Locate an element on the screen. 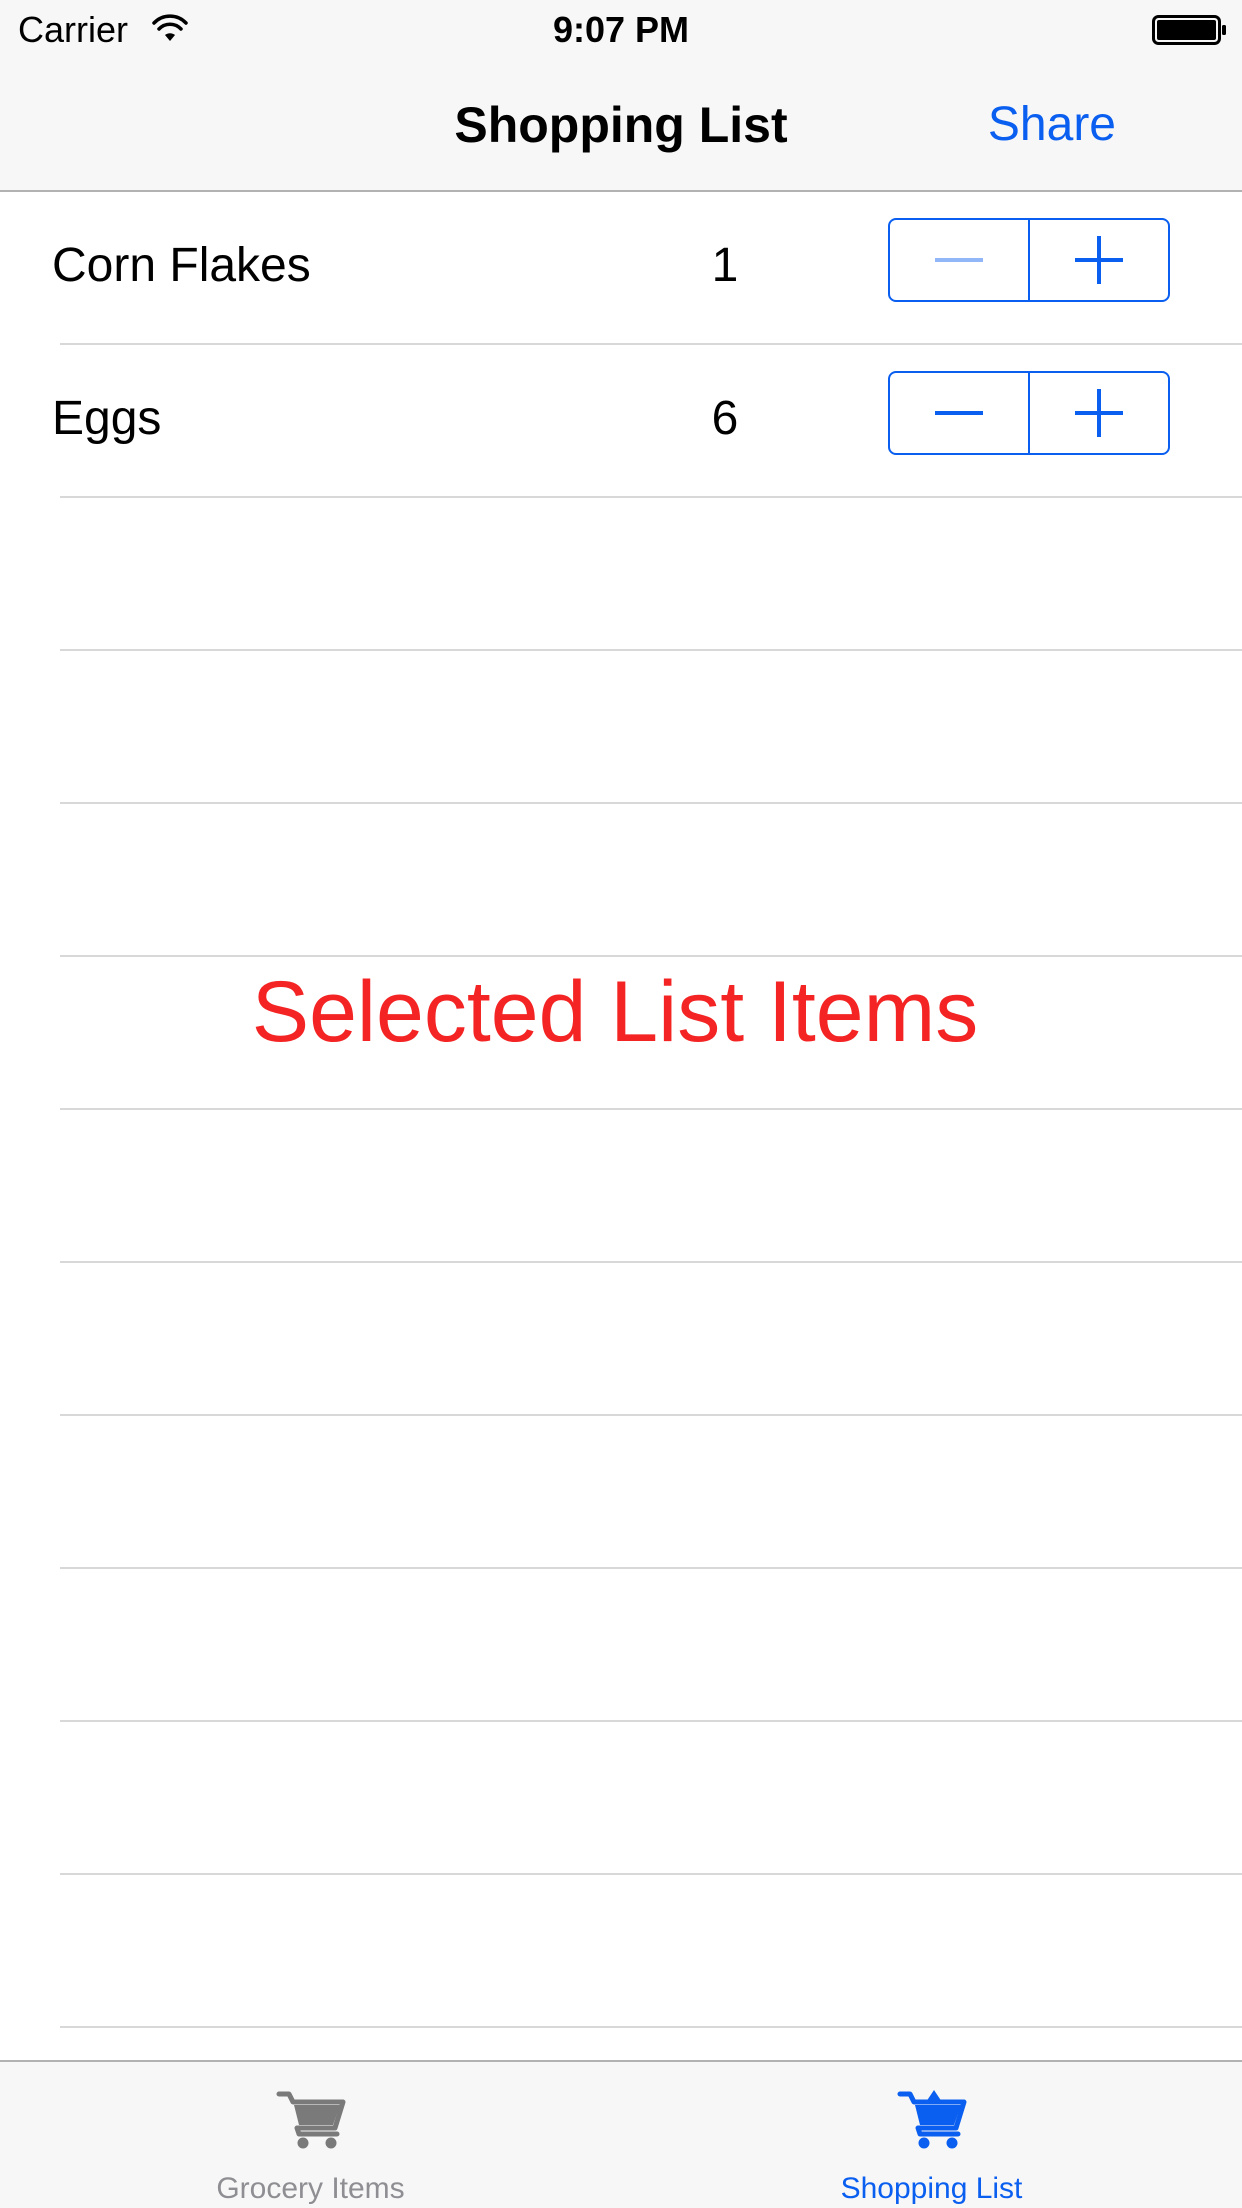 This screenshot has height=2208, width=1242. cart-icon is located at coordinates (310, 2120).